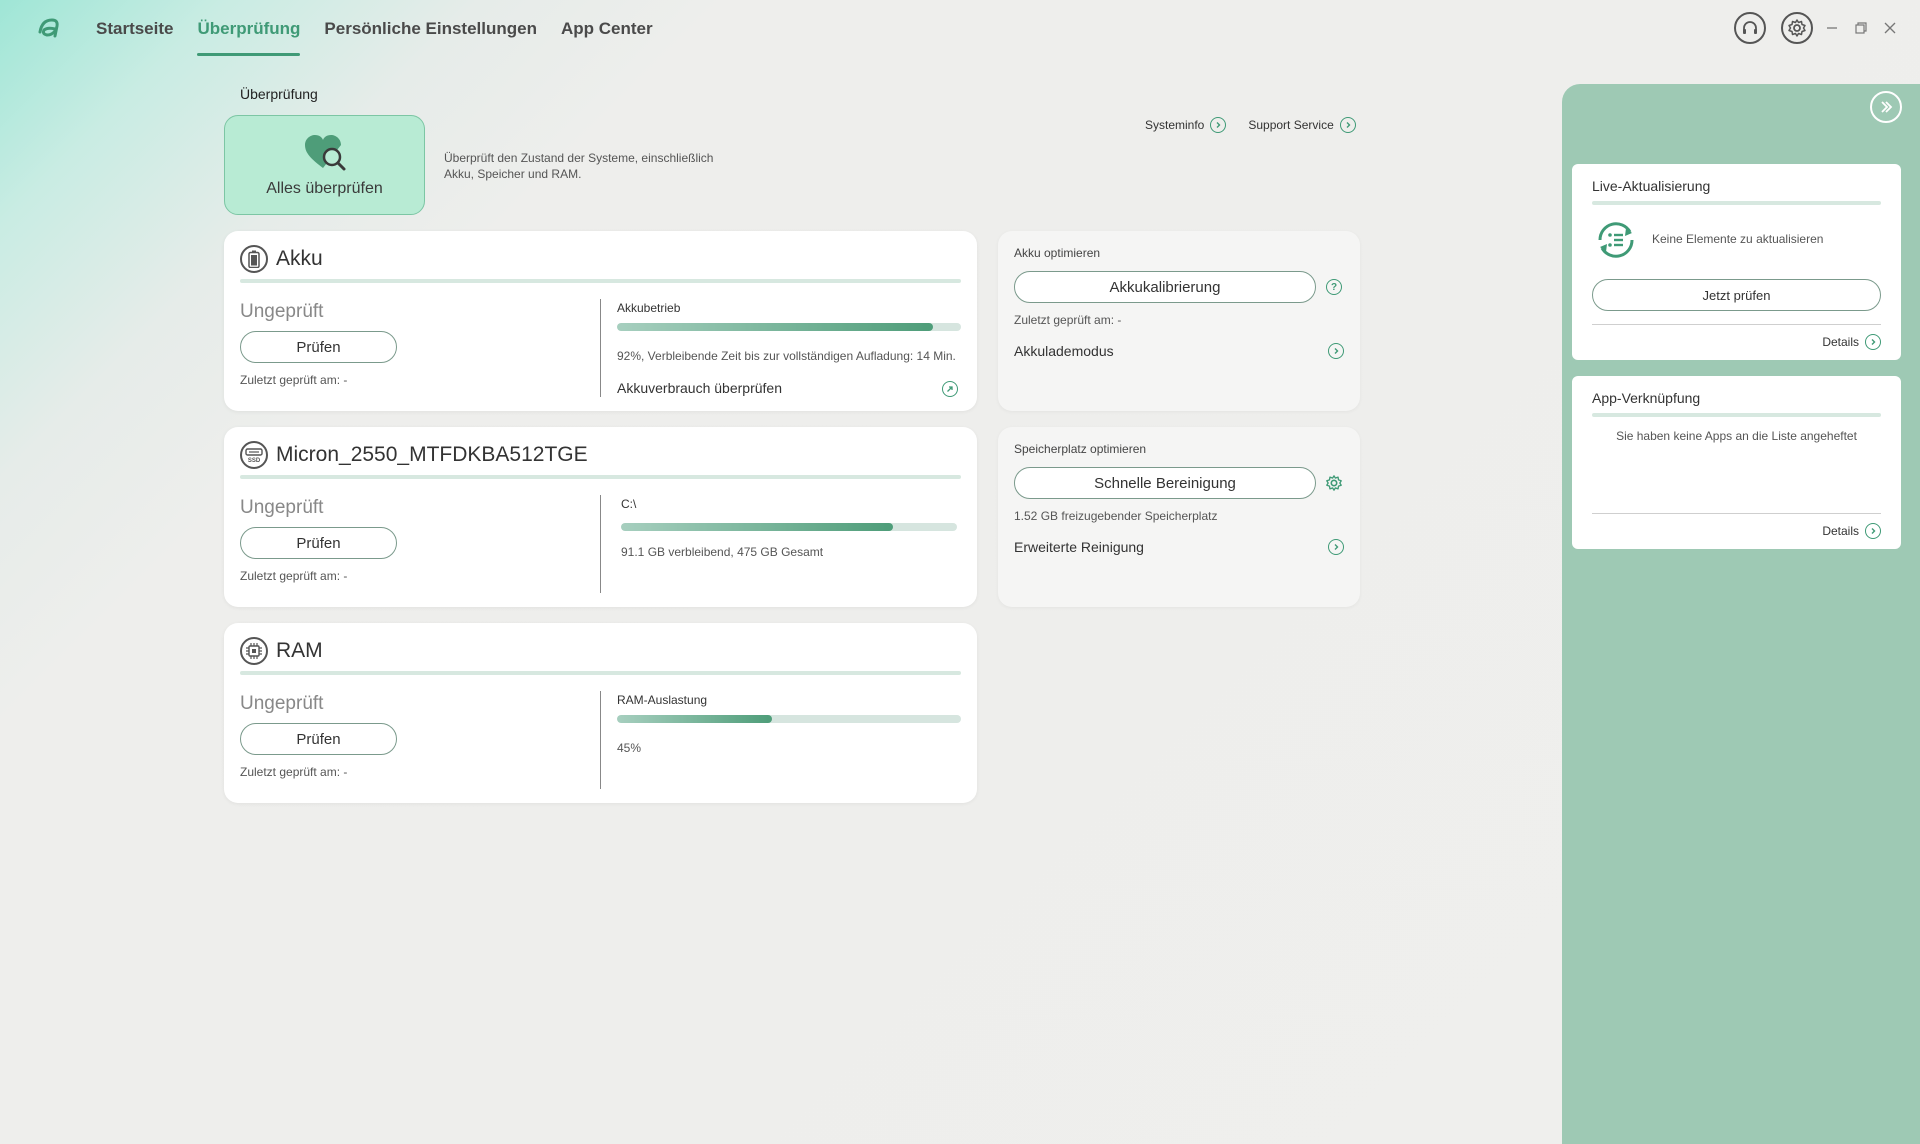  I want to click on check-now-button: Jetzt prüfen, so click(1736, 295).